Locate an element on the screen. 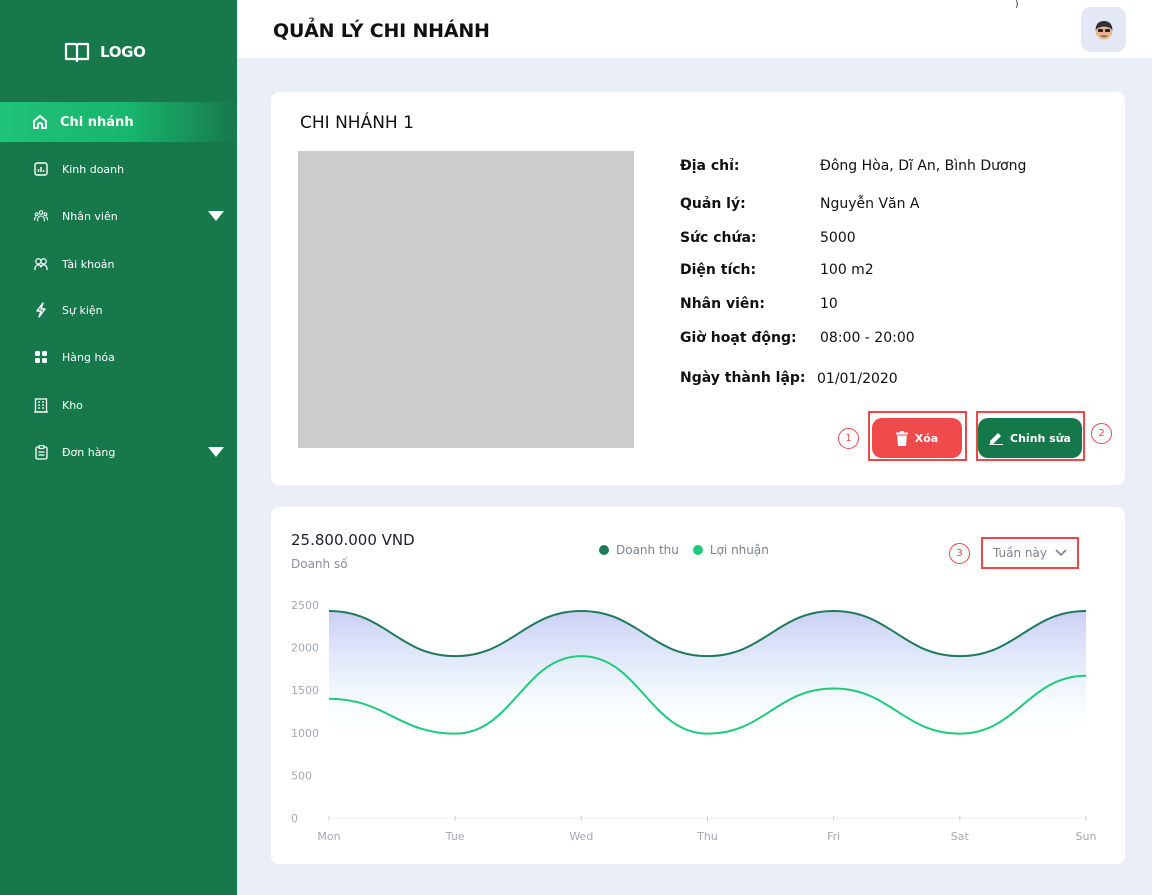  annotation-marker-3: 3 is located at coordinates (959, 553).